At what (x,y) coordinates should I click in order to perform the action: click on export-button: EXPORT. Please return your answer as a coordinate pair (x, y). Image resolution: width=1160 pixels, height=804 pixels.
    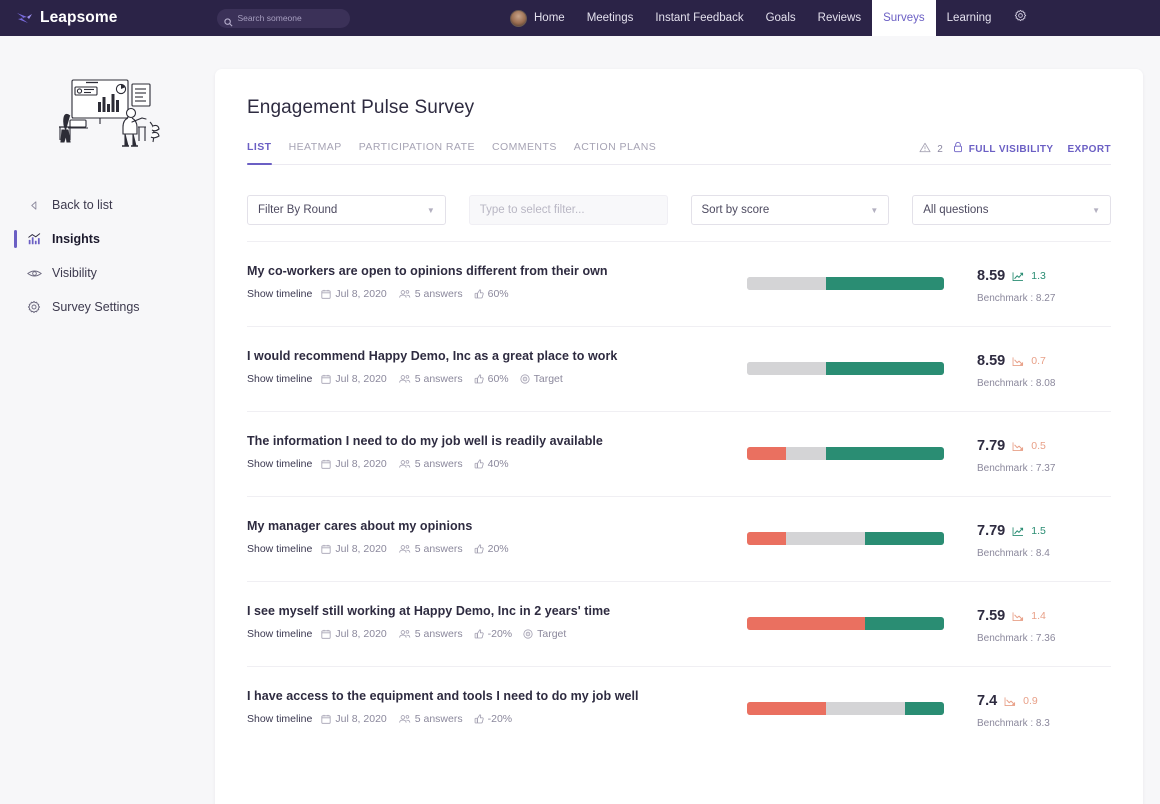
    Looking at the image, I should click on (1089, 149).